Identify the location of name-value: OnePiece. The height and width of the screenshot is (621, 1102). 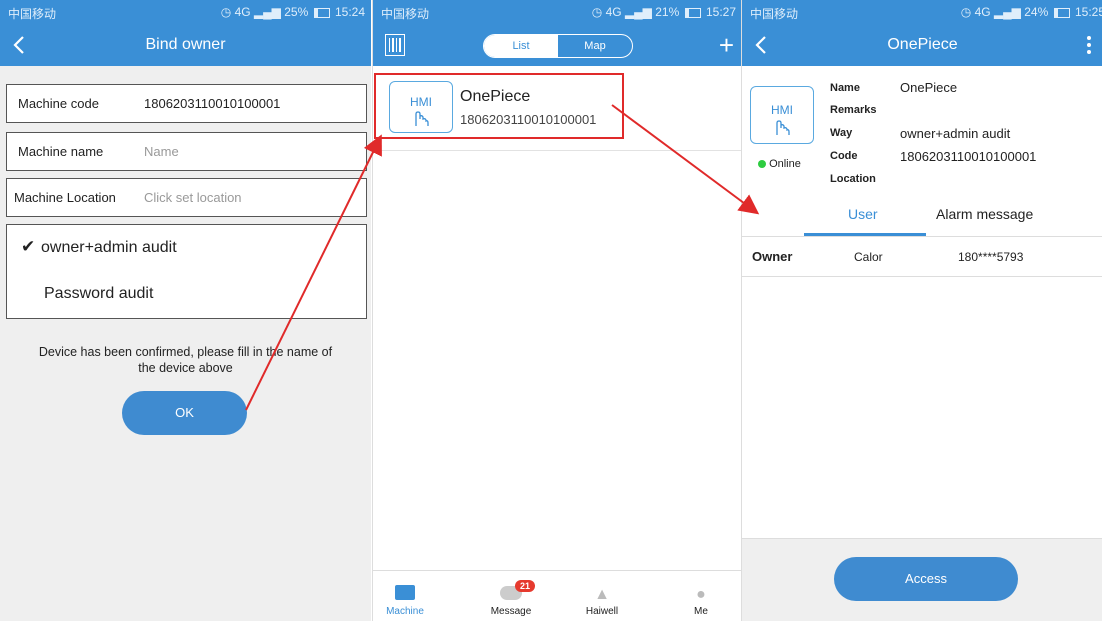
(929, 87).